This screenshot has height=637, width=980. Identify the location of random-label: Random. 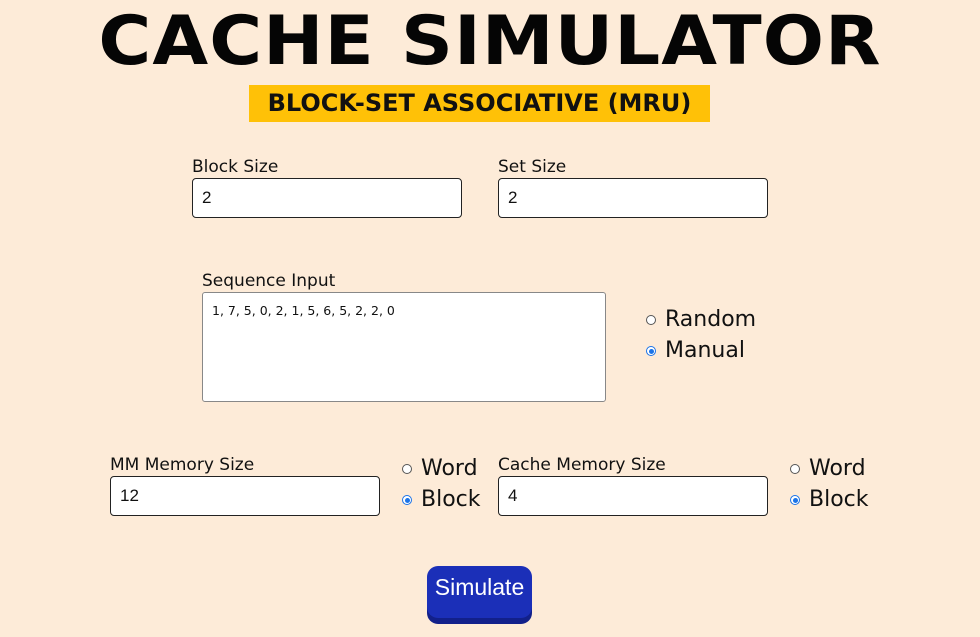
(711, 319).